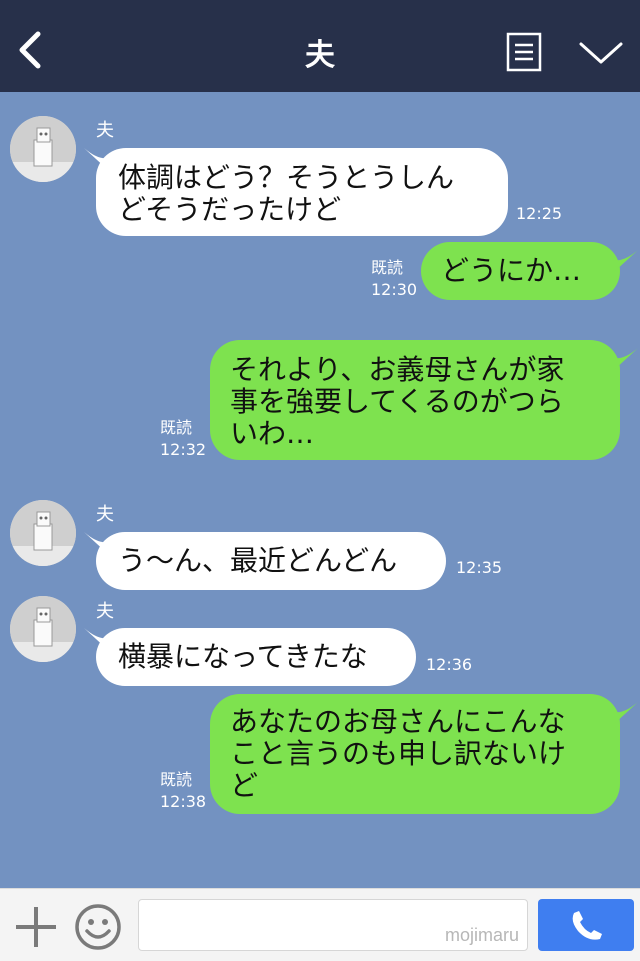 Image resolution: width=640 pixels, height=961 pixels. I want to click on smile-icon, so click(98, 927).